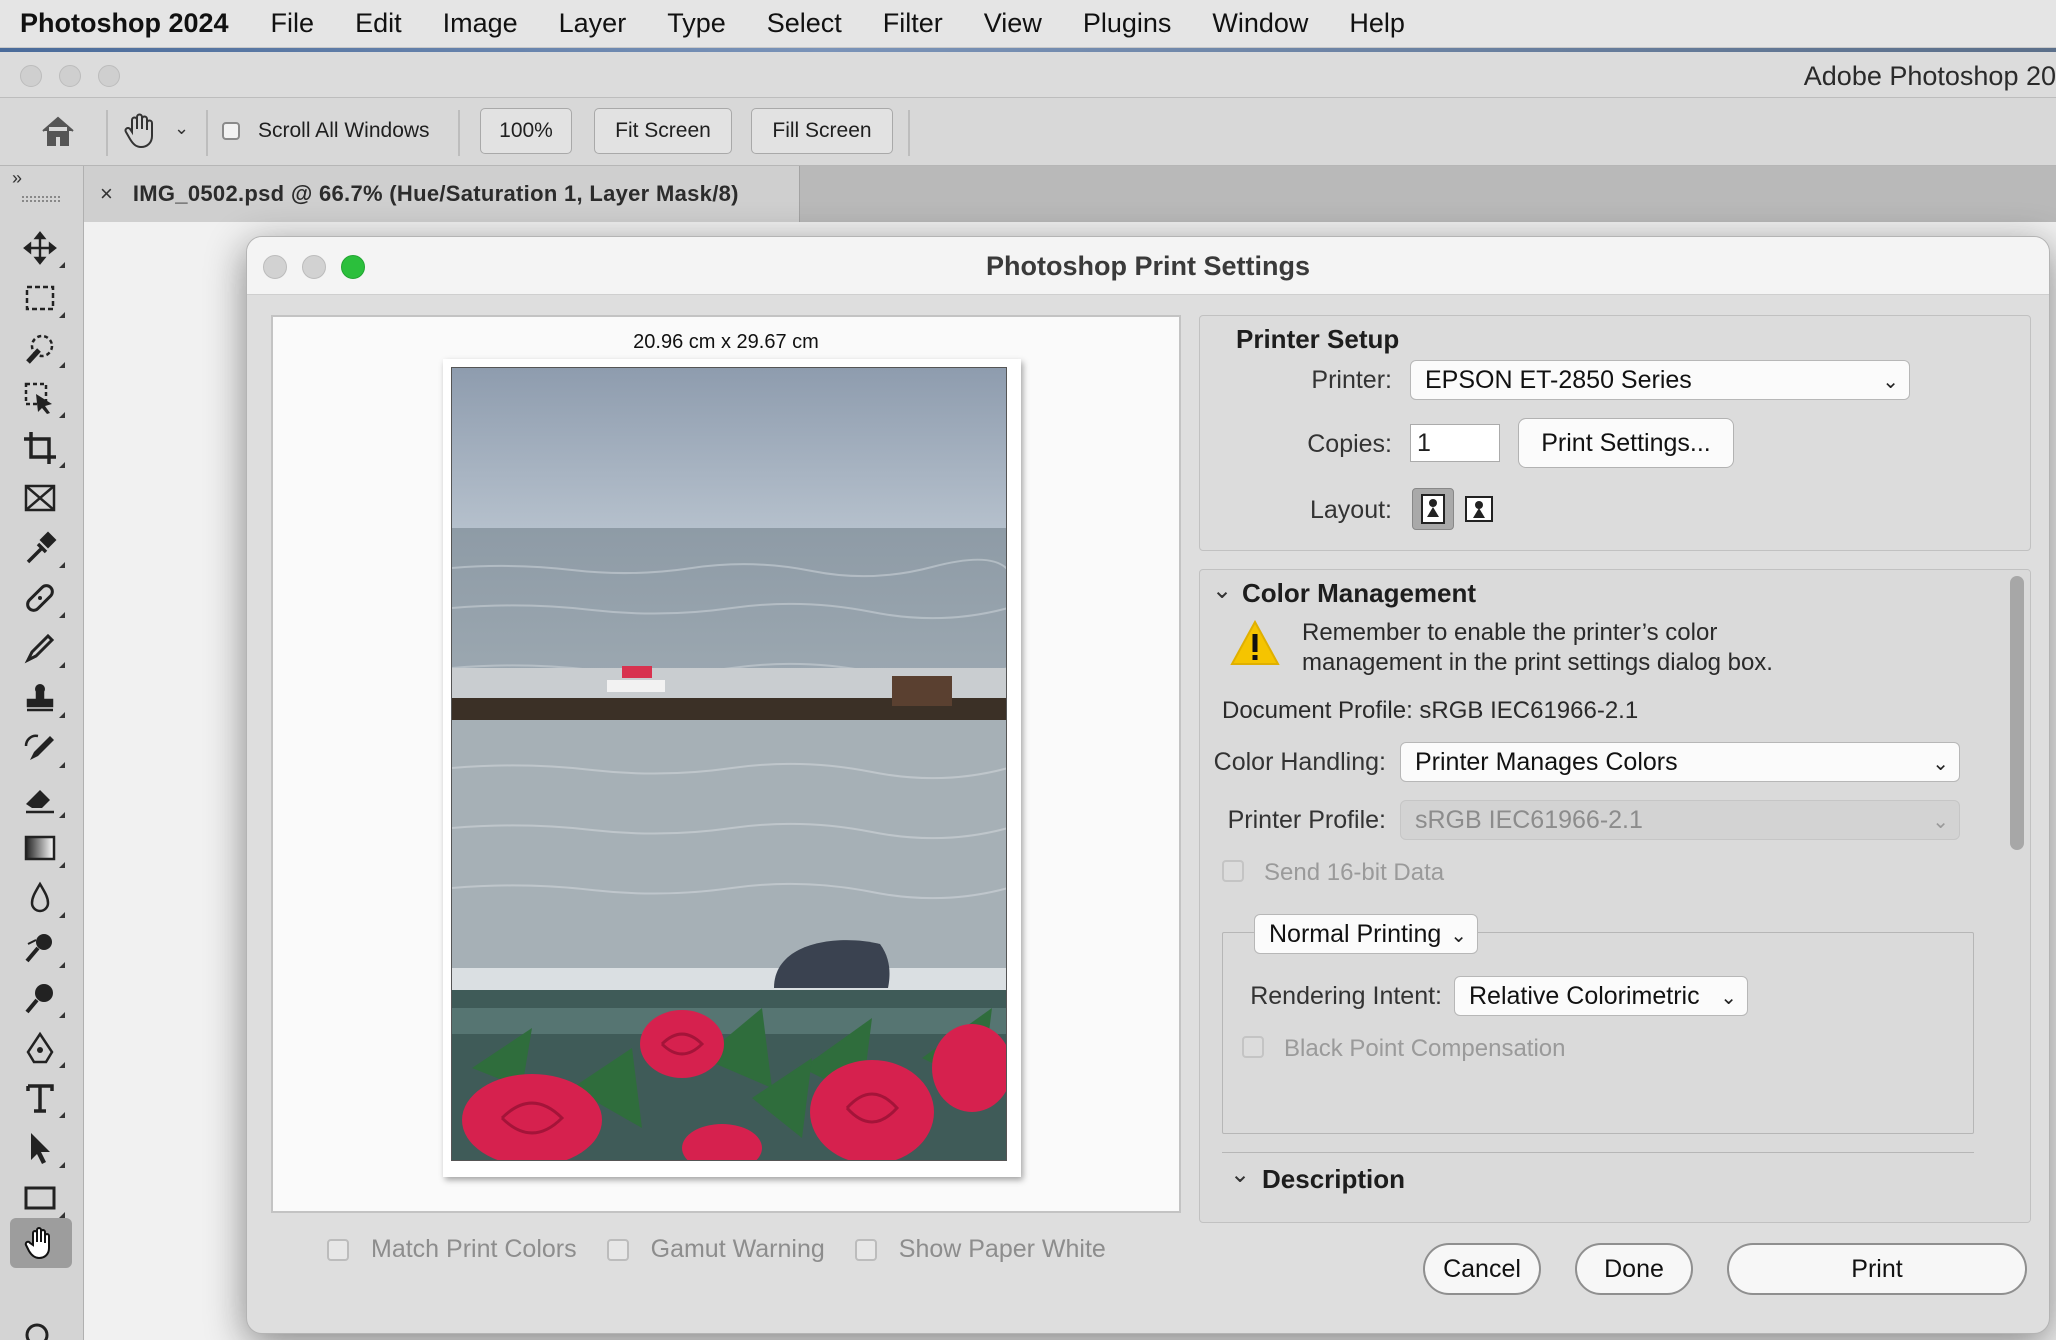 This screenshot has height=1340, width=2056. I want to click on fill-screen-button: Fill Screen, so click(822, 131).